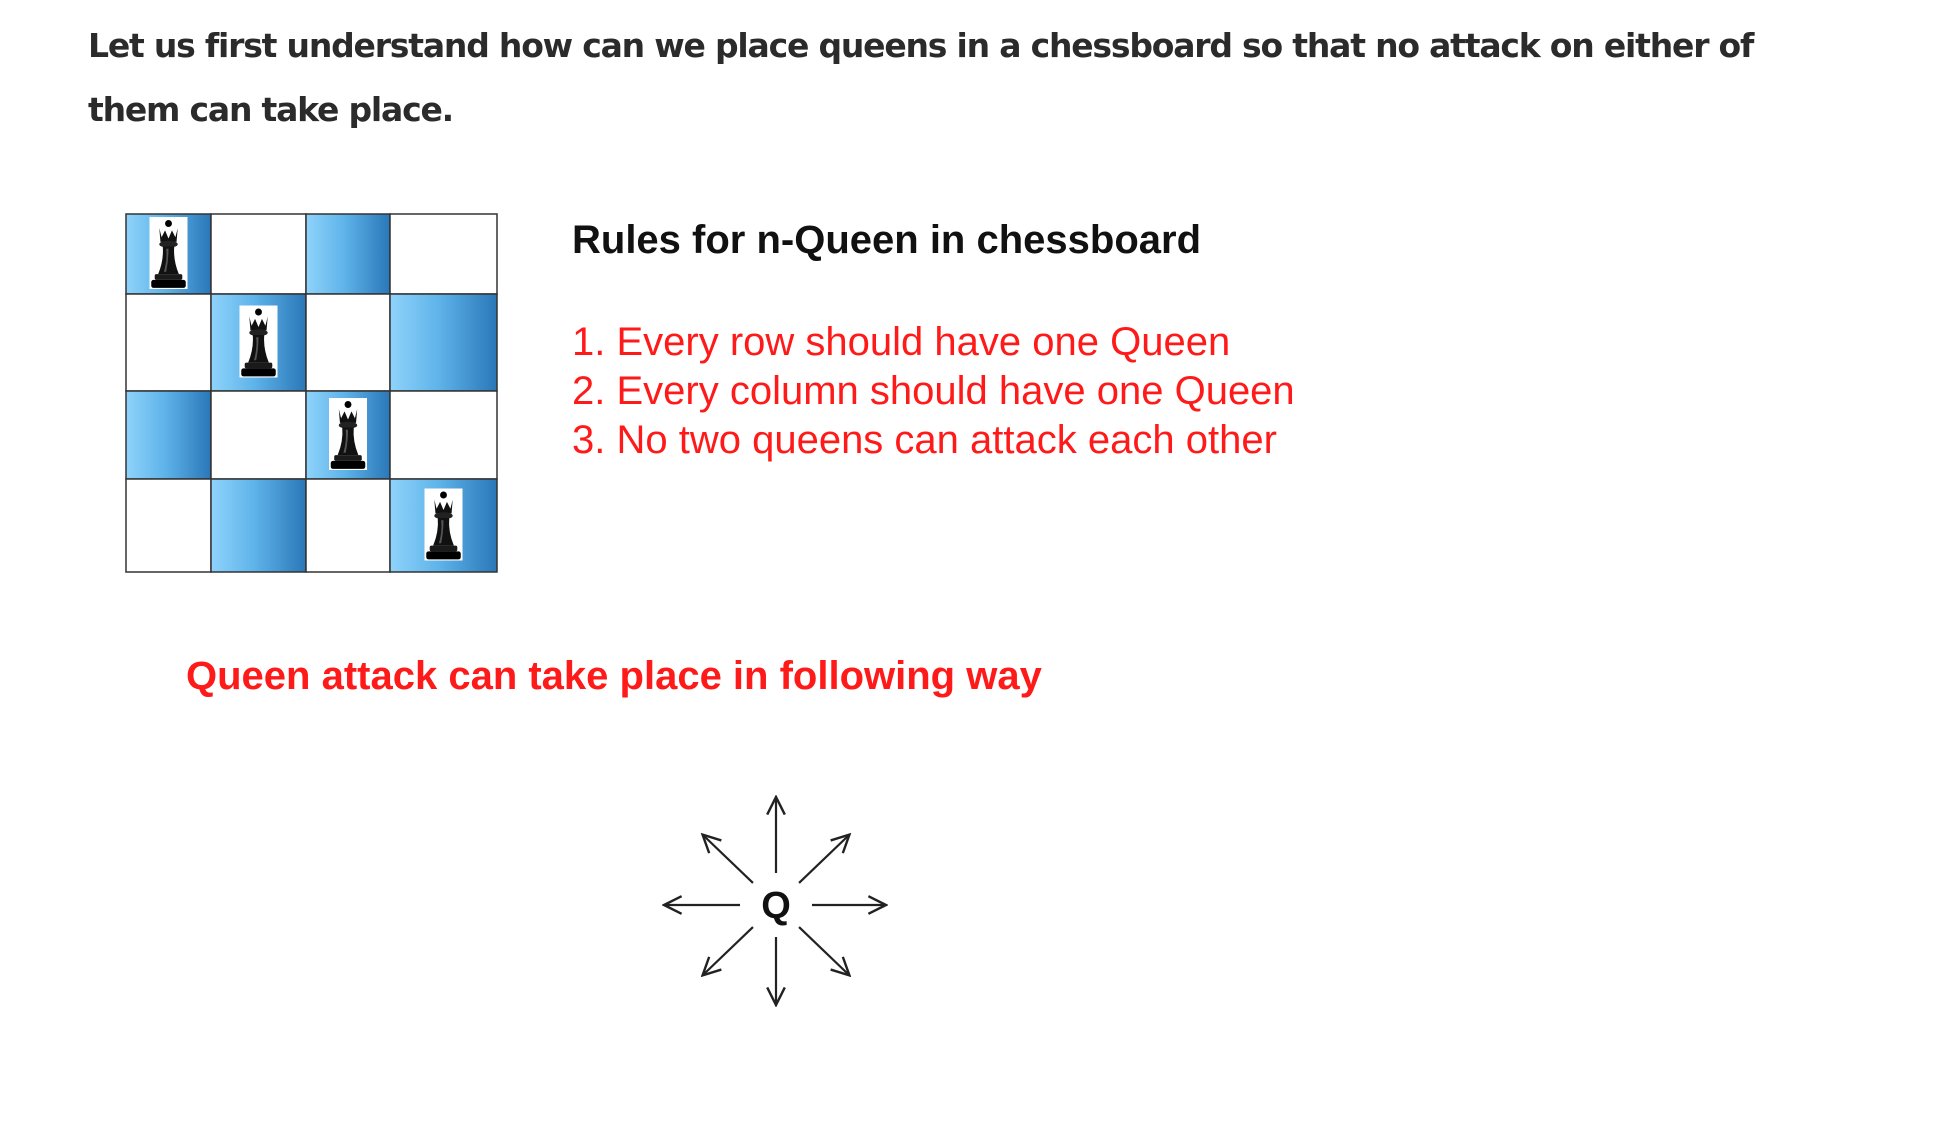 The height and width of the screenshot is (1126, 1942). I want to click on queen-center-label: Q, so click(776, 906).